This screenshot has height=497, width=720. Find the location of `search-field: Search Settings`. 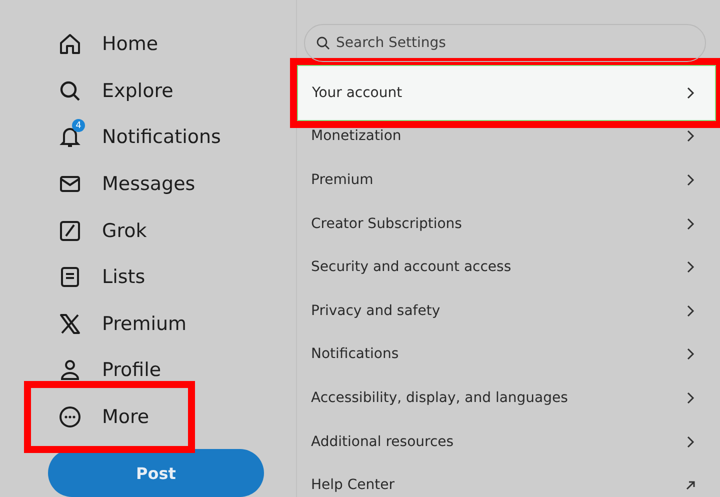

search-field: Search Settings is located at coordinates (505, 43).